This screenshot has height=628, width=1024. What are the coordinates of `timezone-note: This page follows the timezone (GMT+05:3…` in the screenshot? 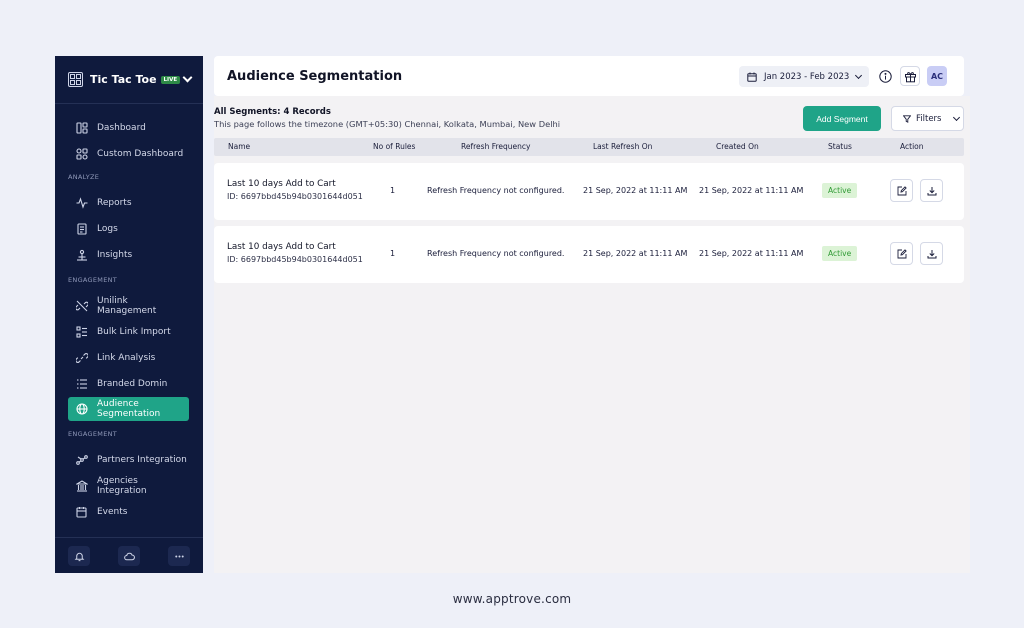 It's located at (387, 124).